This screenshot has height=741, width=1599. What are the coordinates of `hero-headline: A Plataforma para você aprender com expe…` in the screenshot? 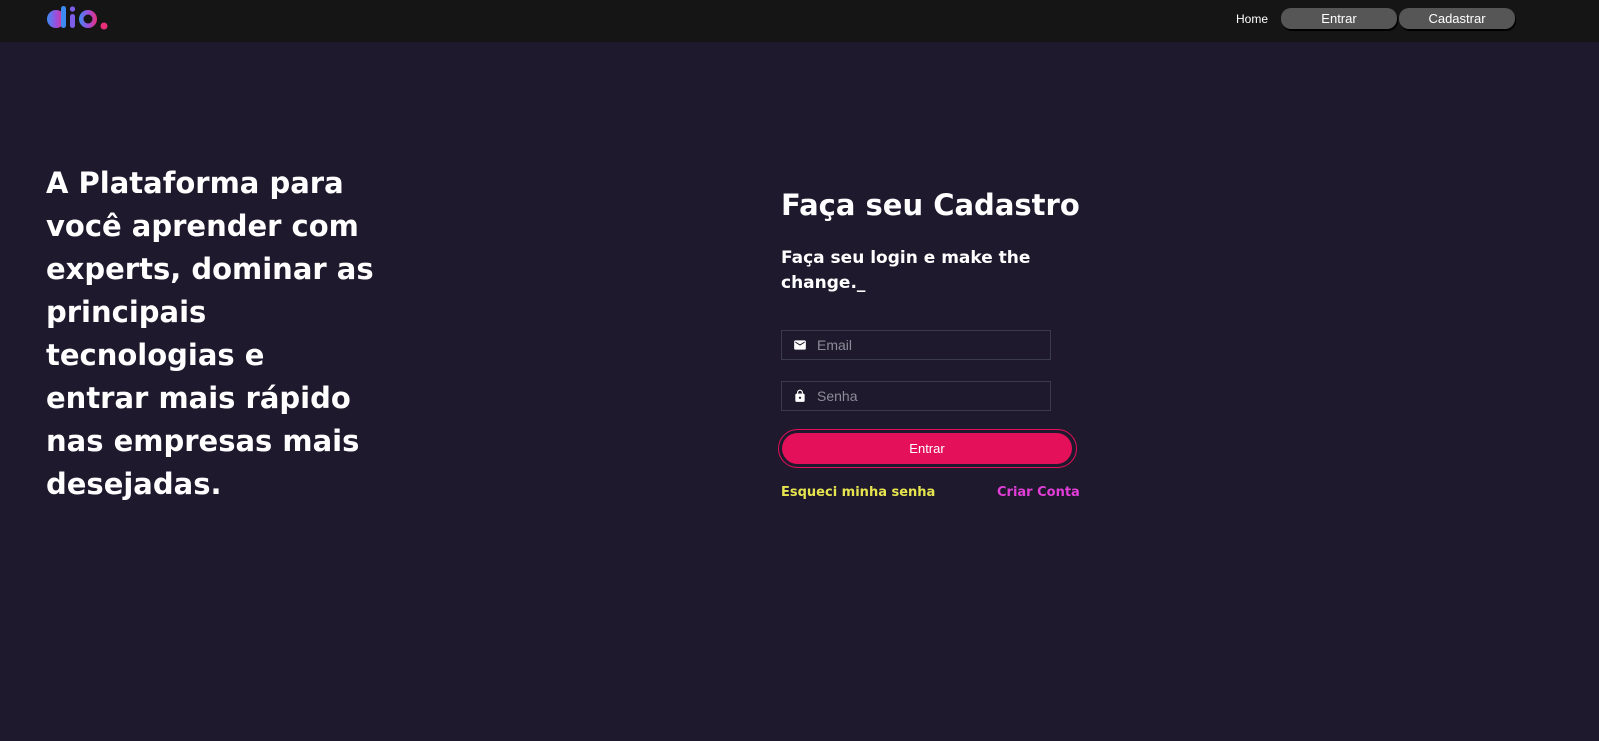 It's located at (210, 333).